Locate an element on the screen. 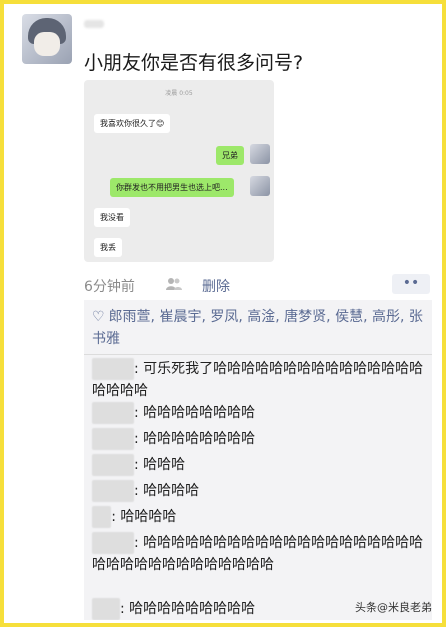 This screenshot has height=627, width=446. delete-button: 删除 is located at coordinates (216, 286).